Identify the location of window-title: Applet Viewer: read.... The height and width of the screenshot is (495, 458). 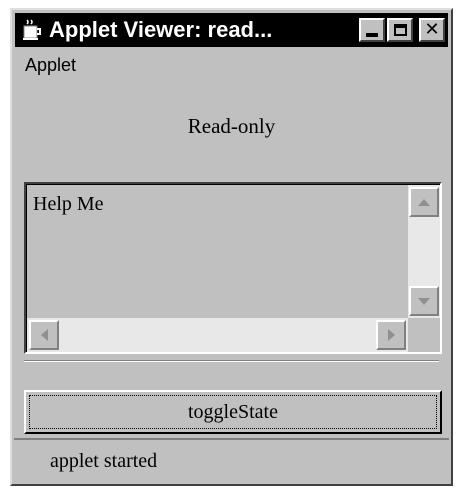
(161, 29).